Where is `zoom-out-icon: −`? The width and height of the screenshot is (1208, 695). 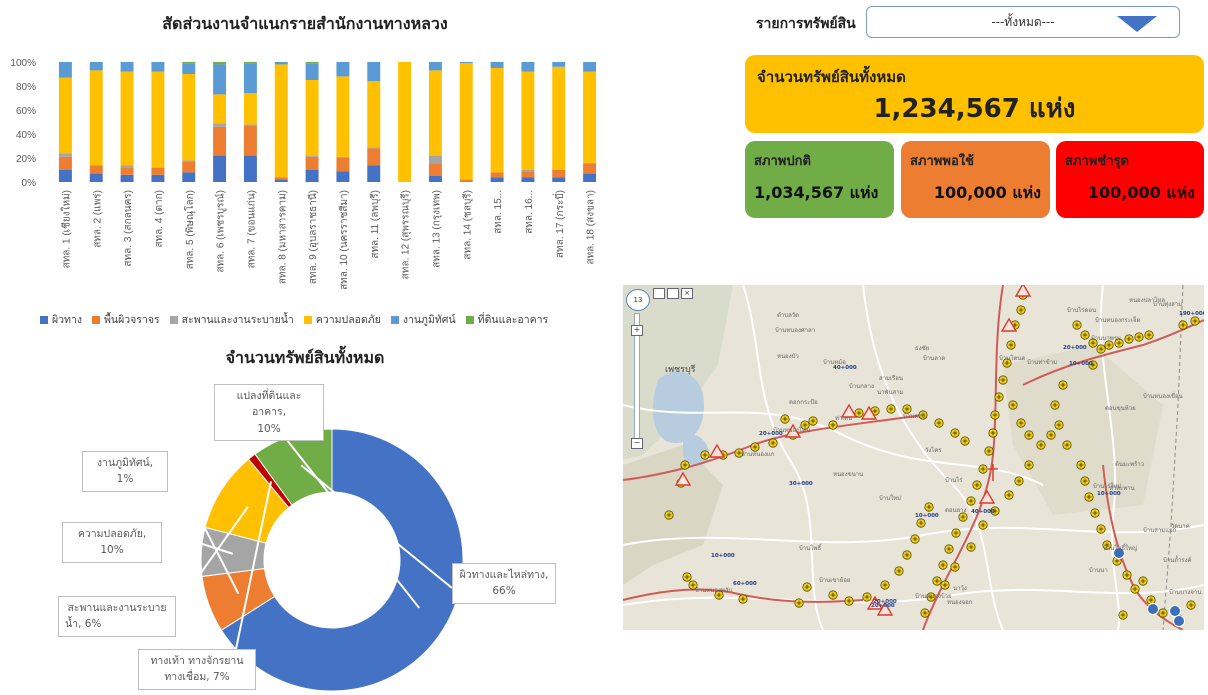
zoom-out-icon: − is located at coordinates (637, 443).